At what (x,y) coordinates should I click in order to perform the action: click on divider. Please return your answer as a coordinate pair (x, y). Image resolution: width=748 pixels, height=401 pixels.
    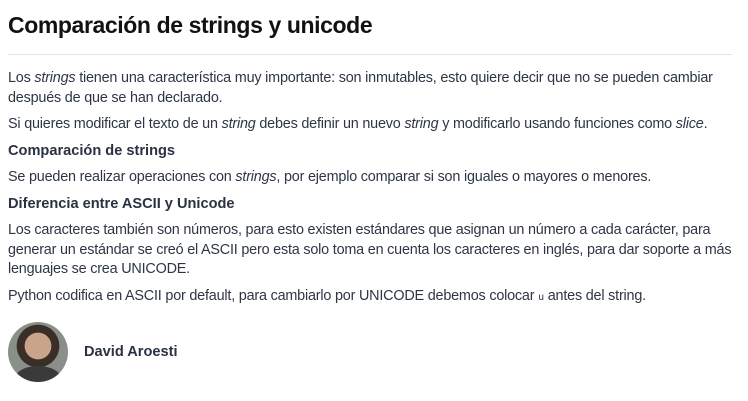
    Looking at the image, I should click on (370, 54).